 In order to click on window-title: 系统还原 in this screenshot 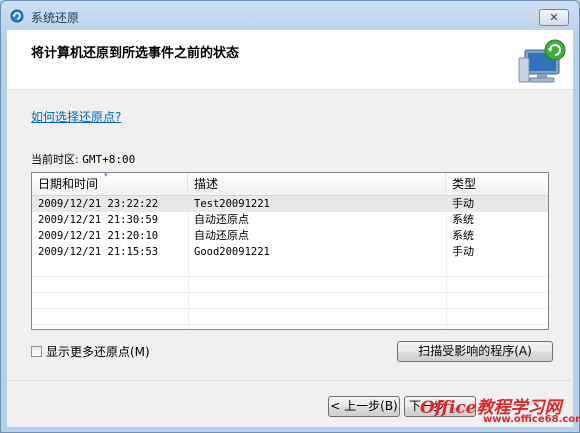, I will do `click(55, 18)`.